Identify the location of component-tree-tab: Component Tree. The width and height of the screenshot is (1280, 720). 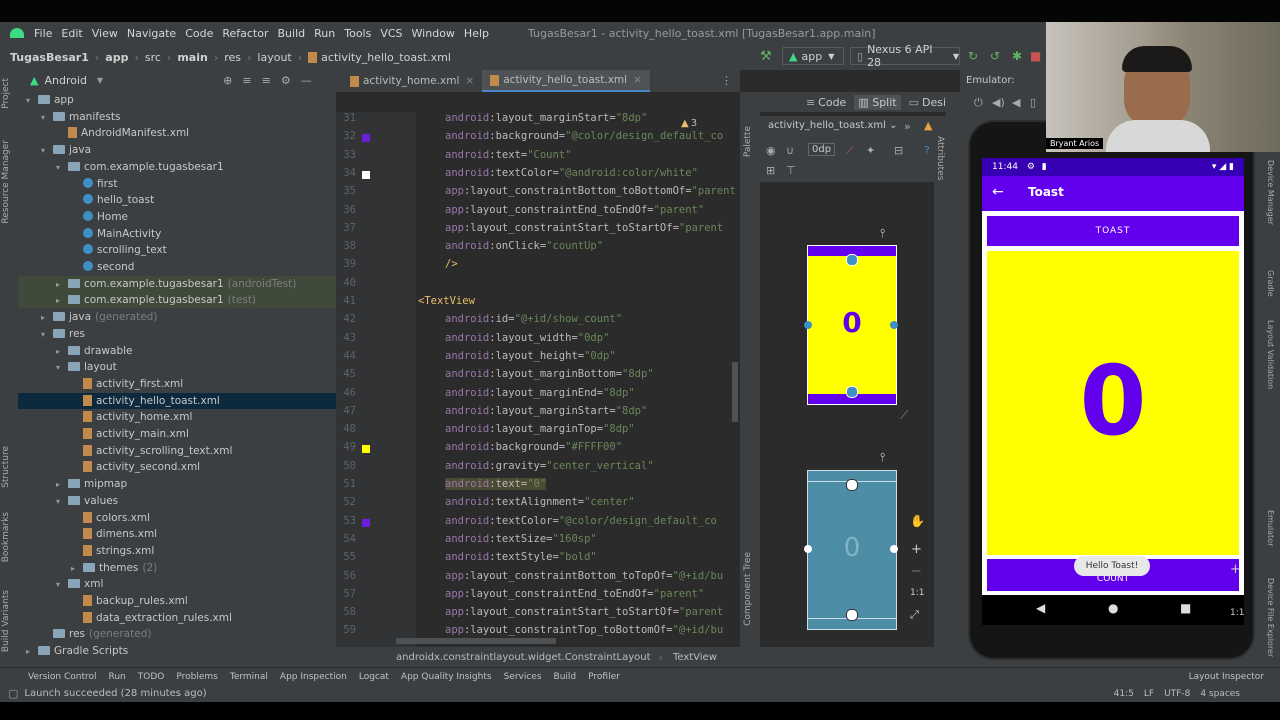
(748, 589).